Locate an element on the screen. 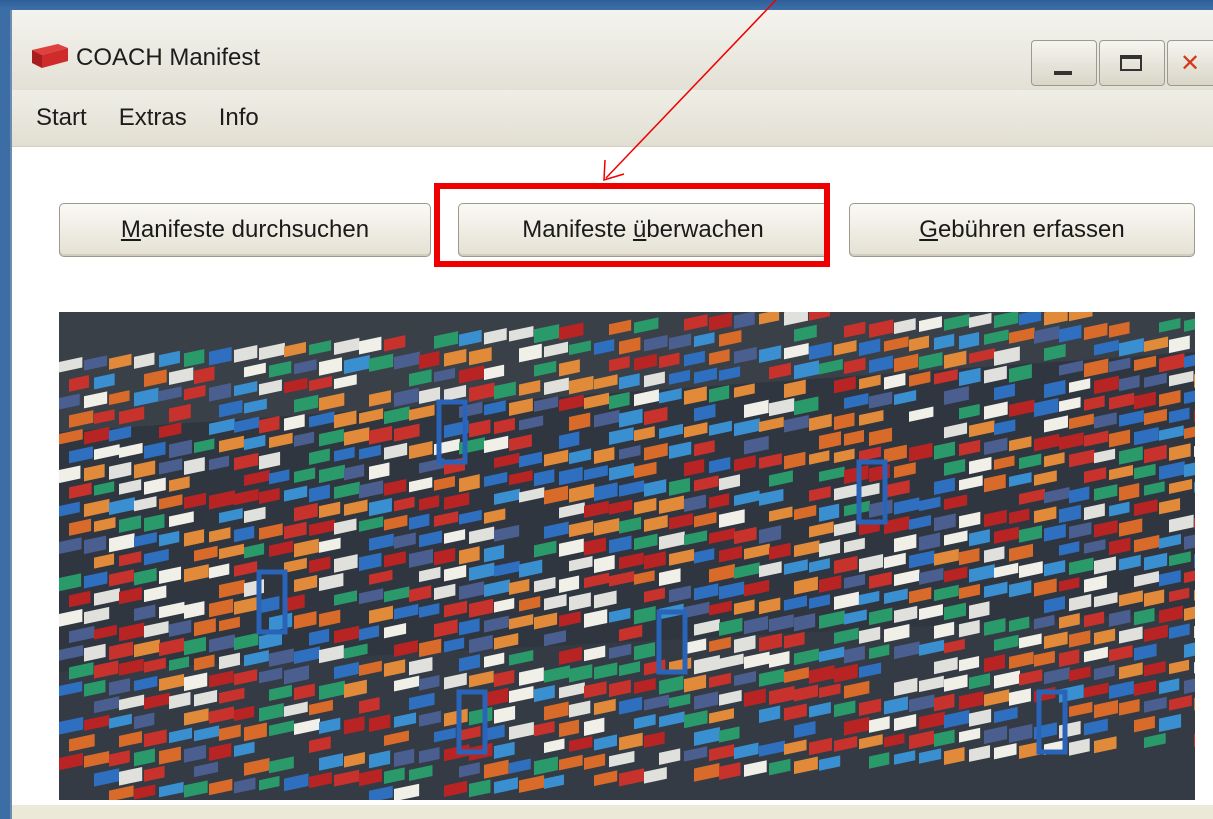 The image size is (1213, 819). monitor-manifests-button: Manifeste ü berwachen is located at coordinates (643, 230).